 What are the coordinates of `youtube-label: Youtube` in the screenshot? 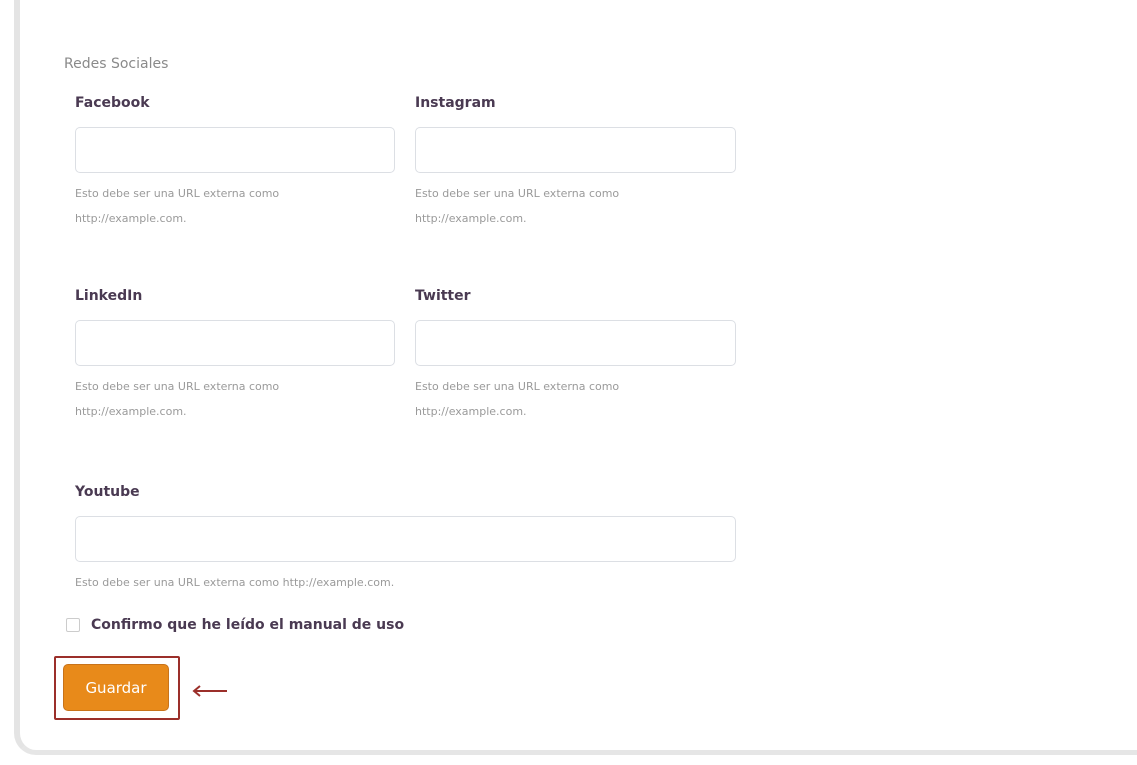 It's located at (107, 492).